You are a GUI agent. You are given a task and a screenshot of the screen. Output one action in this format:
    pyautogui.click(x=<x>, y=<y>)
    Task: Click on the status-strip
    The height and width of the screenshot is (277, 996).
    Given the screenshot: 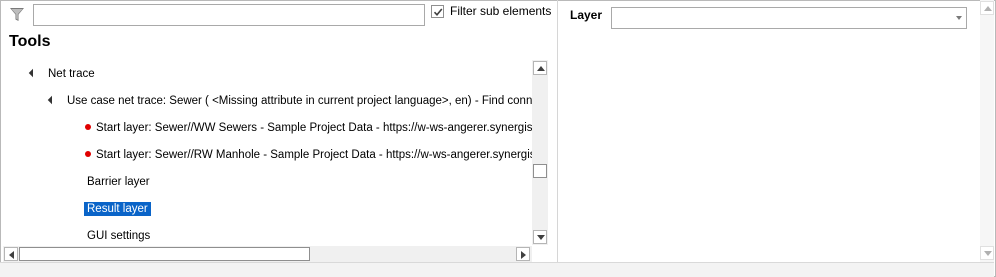 What is the action you would take?
    pyautogui.click(x=497, y=269)
    